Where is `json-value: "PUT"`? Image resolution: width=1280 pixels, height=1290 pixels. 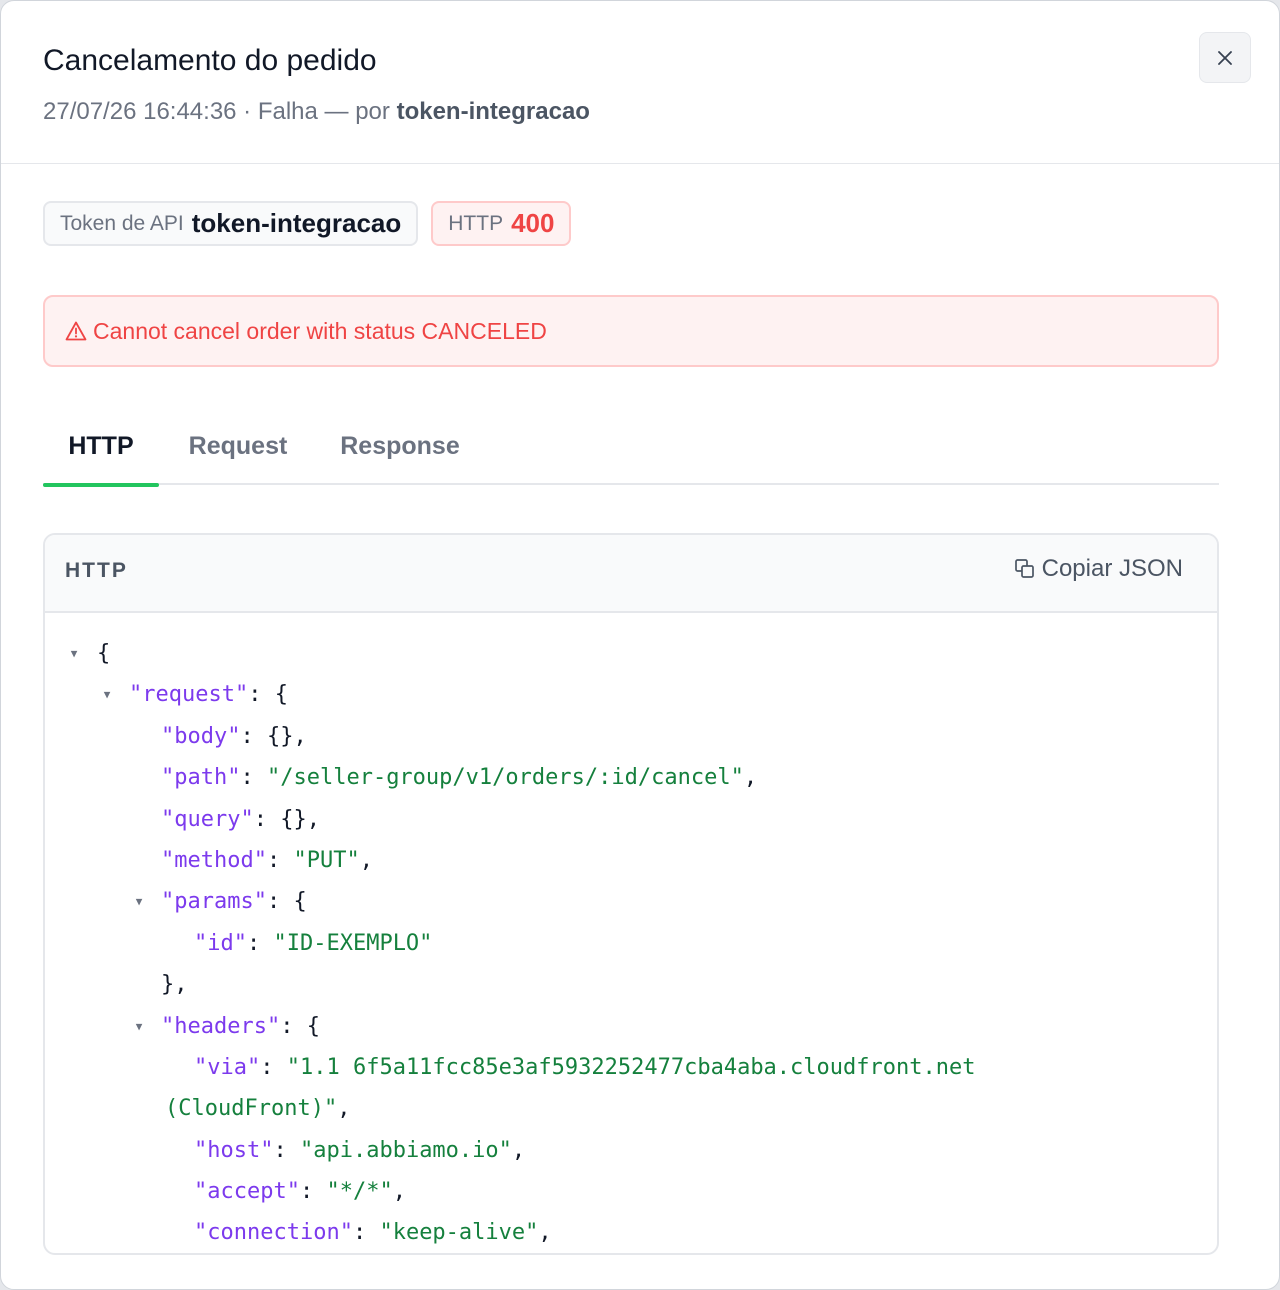 json-value: "PUT" is located at coordinates (326, 860).